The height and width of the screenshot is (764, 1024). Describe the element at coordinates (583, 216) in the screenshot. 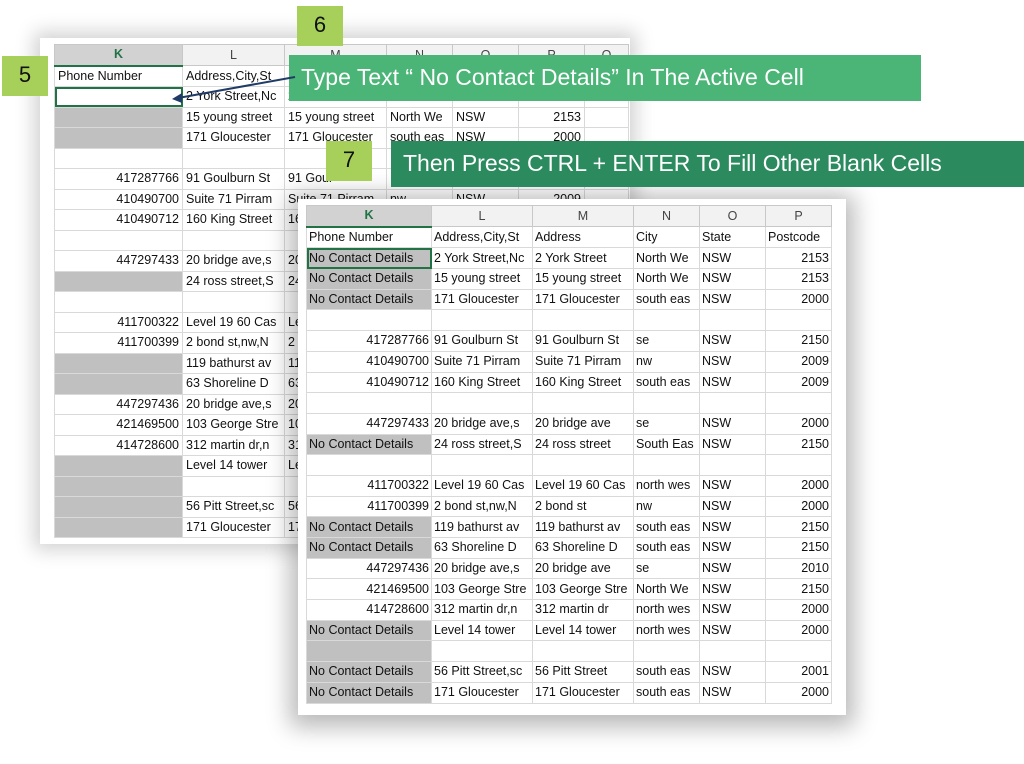

I see `column-header-m: M` at that location.